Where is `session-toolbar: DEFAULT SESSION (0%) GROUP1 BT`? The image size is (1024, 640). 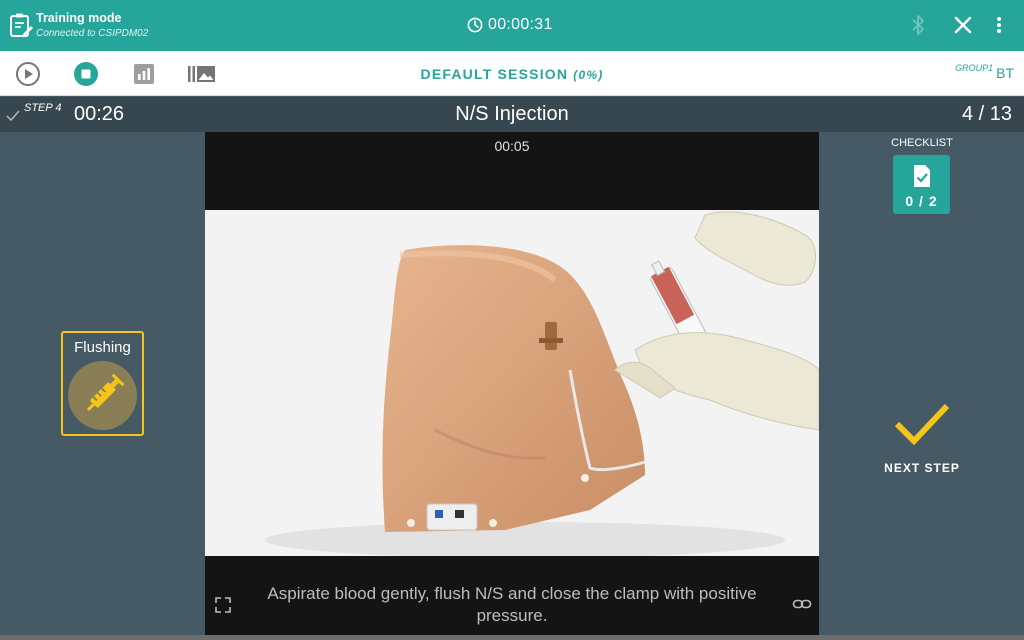 session-toolbar: DEFAULT SESSION (0%) GROUP1 BT is located at coordinates (512, 73).